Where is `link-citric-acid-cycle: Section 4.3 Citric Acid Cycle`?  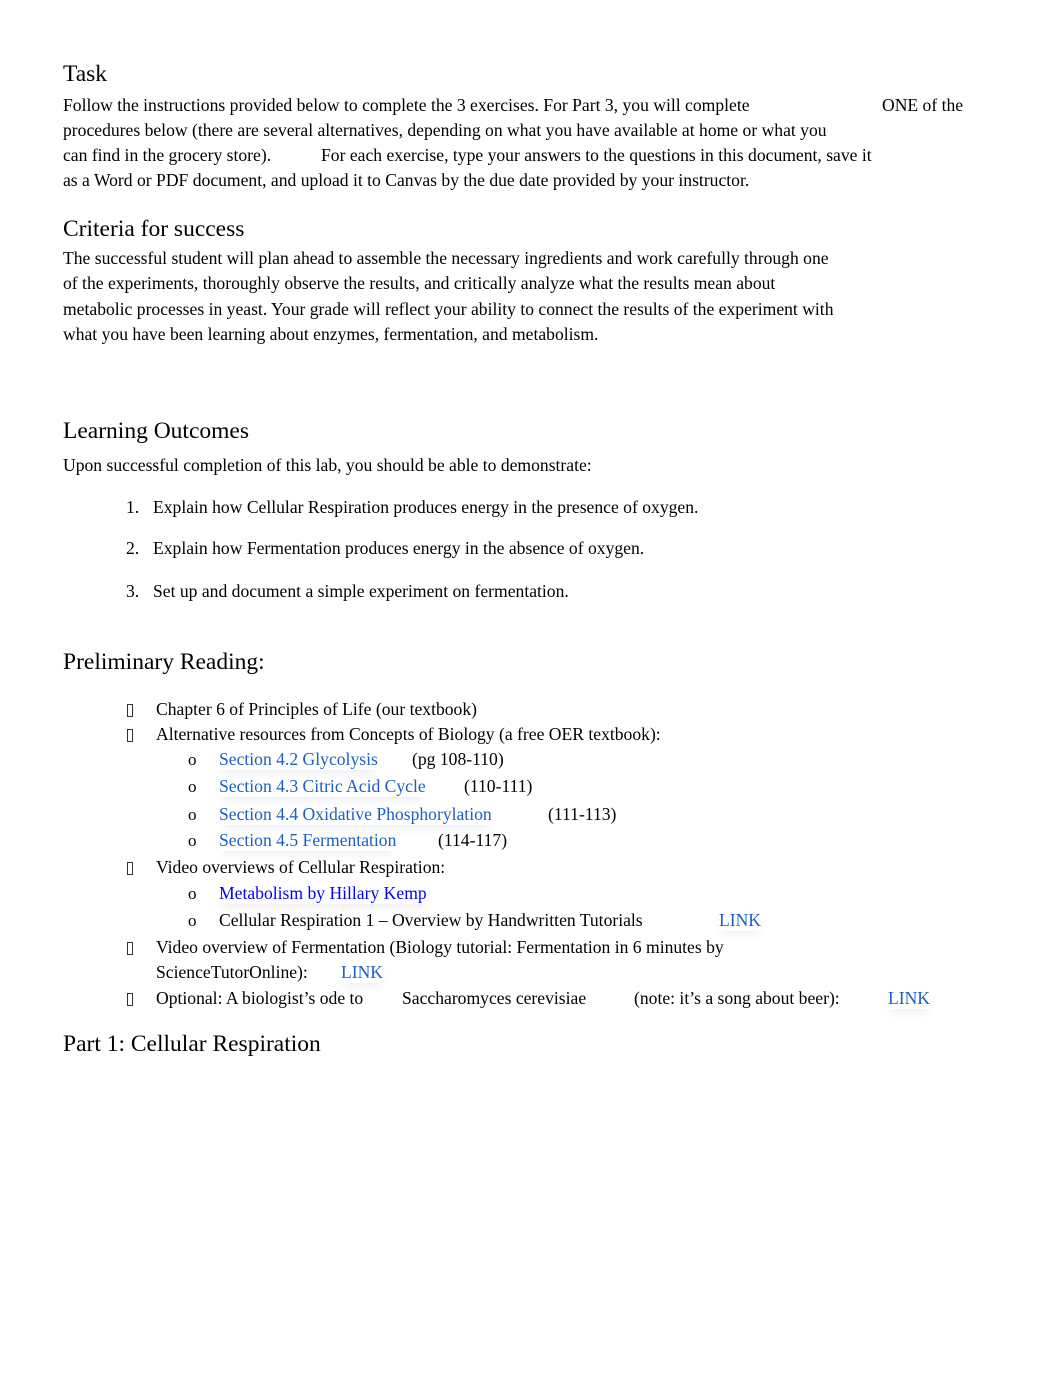
link-citric-acid-cycle: Section 4.3 Citric Acid Cycle is located at coordinates (322, 786).